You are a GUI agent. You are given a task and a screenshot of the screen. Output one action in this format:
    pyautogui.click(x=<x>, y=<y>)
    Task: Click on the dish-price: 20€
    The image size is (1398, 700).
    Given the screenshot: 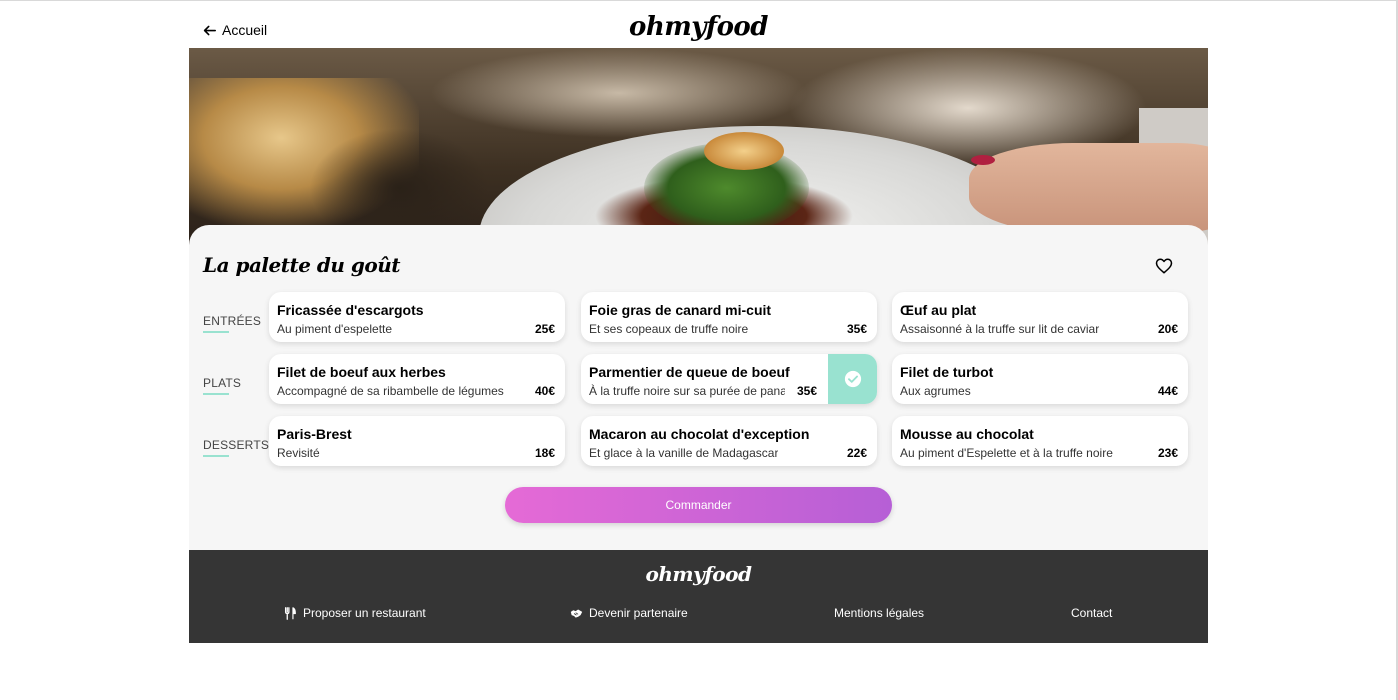 What is the action you would take?
    pyautogui.click(x=1167, y=329)
    